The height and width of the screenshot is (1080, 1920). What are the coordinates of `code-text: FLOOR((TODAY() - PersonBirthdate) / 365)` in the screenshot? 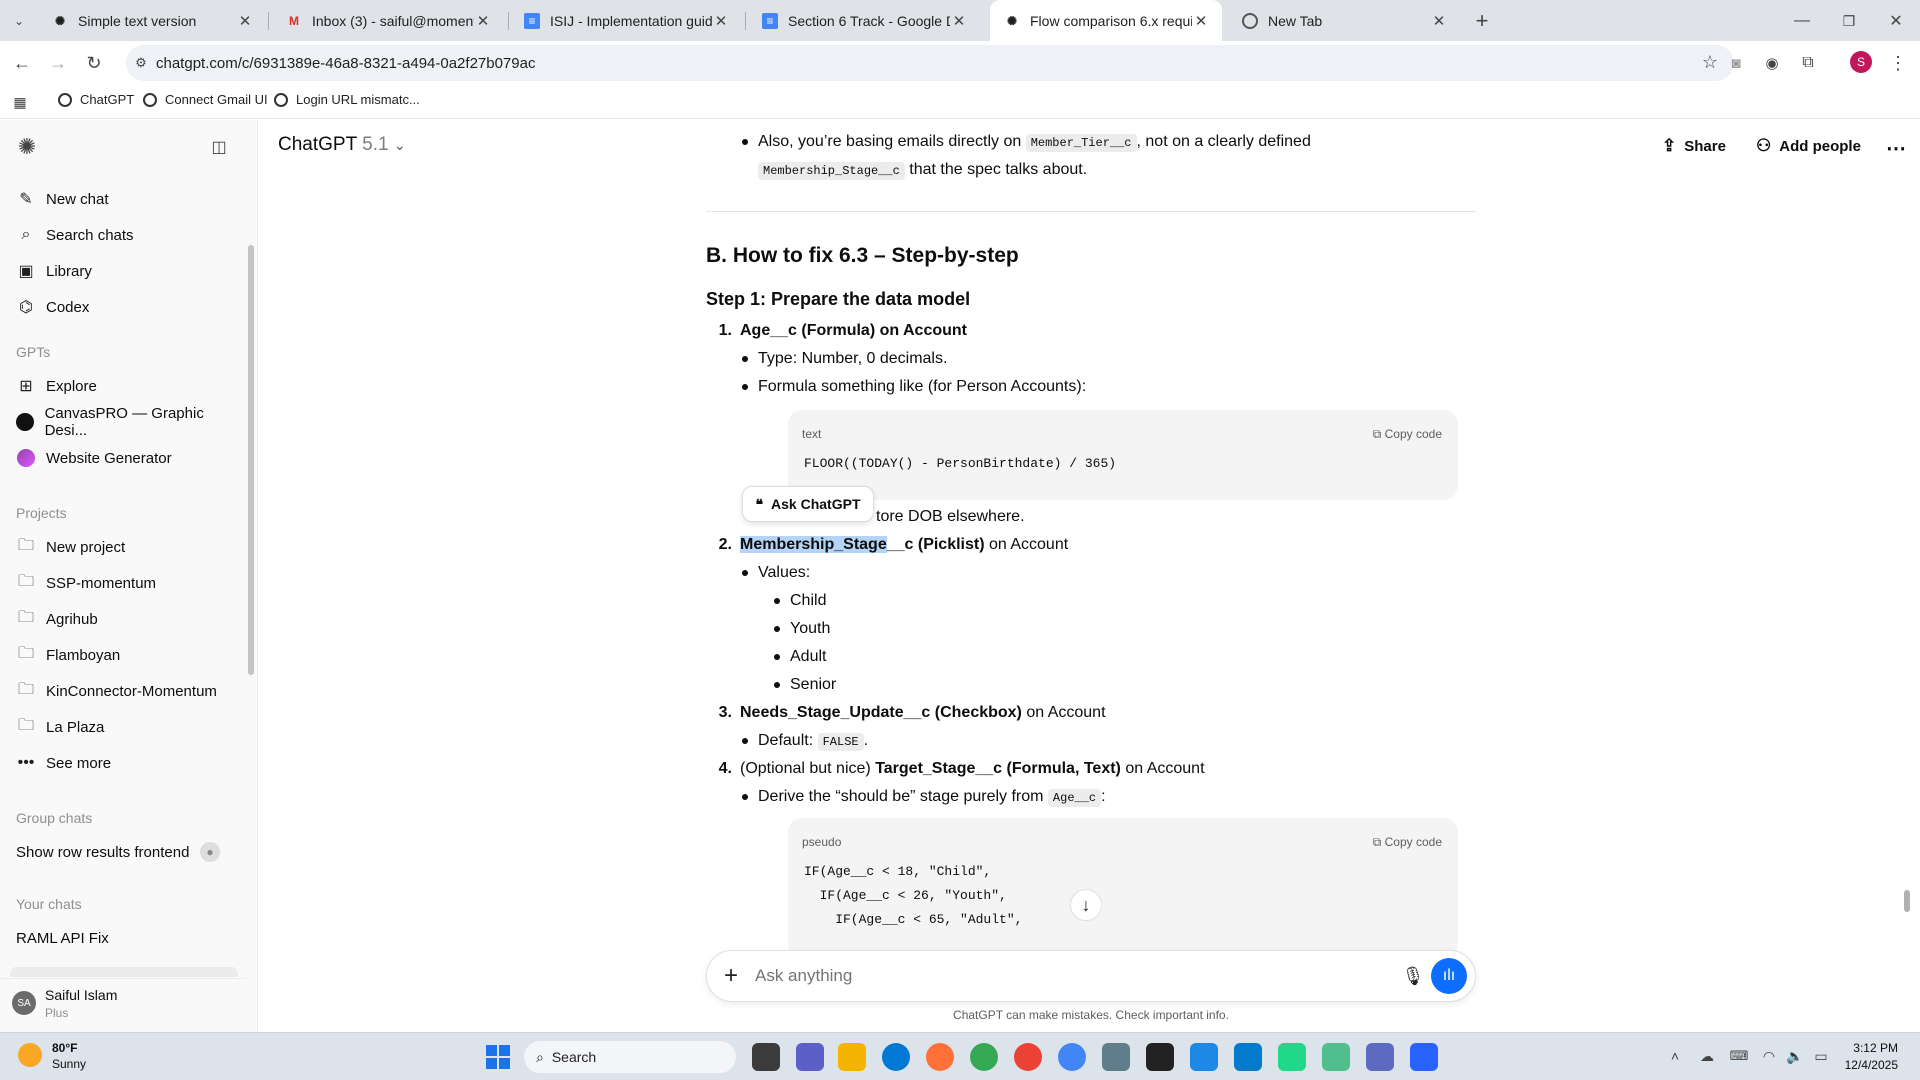 It's located at (960, 463).